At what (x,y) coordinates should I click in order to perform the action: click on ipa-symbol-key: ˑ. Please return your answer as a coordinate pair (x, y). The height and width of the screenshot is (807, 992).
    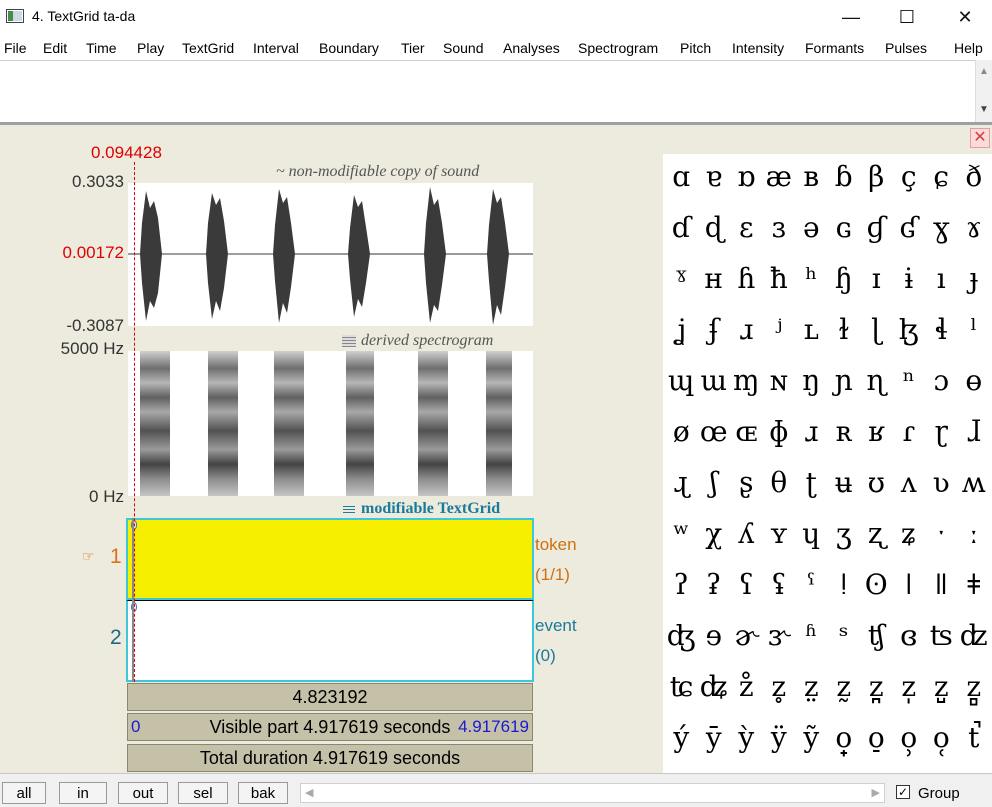
    Looking at the image, I should click on (941, 533).